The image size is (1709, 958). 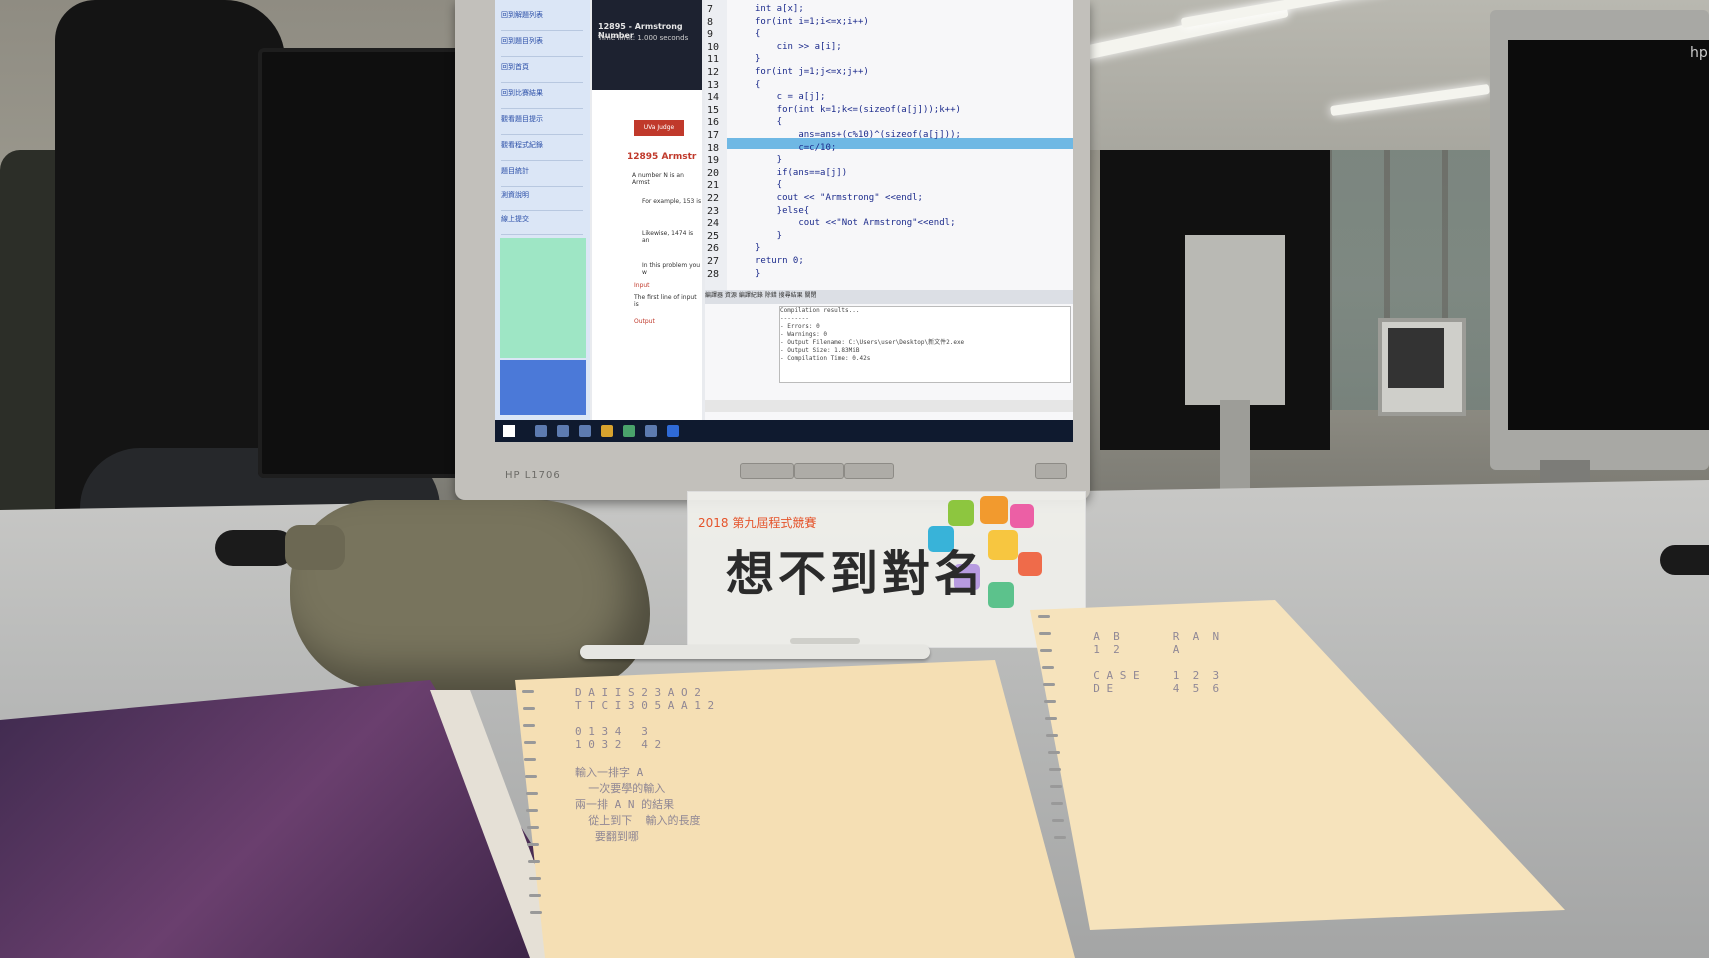 What do you see at coordinates (542, 46) in the screenshot?
I see `sidebar-link: 回到題目列表` at bounding box center [542, 46].